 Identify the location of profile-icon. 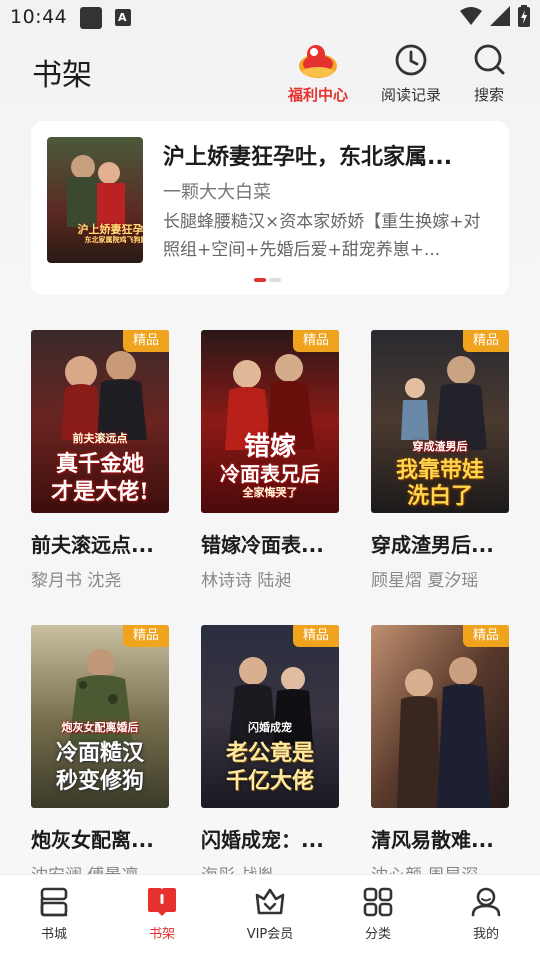
(486, 902).